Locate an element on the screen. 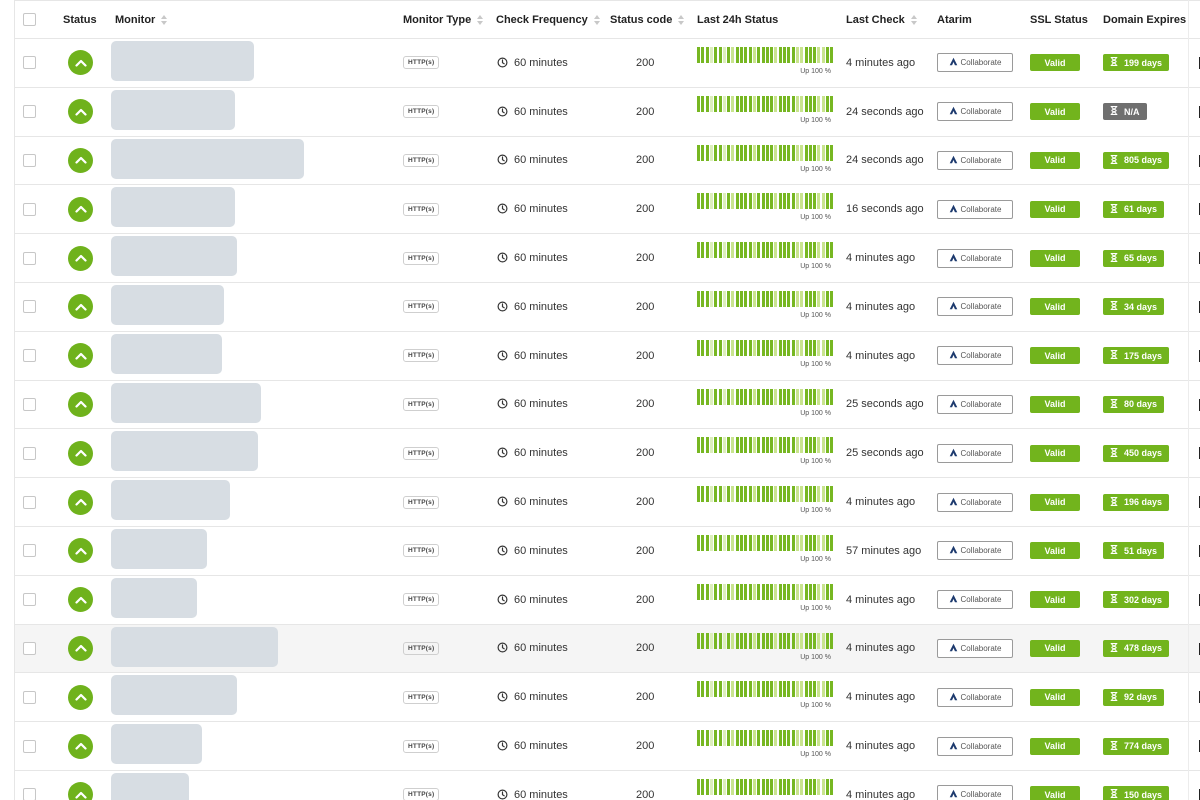  header-last-check: Last Check is located at coordinates (881, 19).